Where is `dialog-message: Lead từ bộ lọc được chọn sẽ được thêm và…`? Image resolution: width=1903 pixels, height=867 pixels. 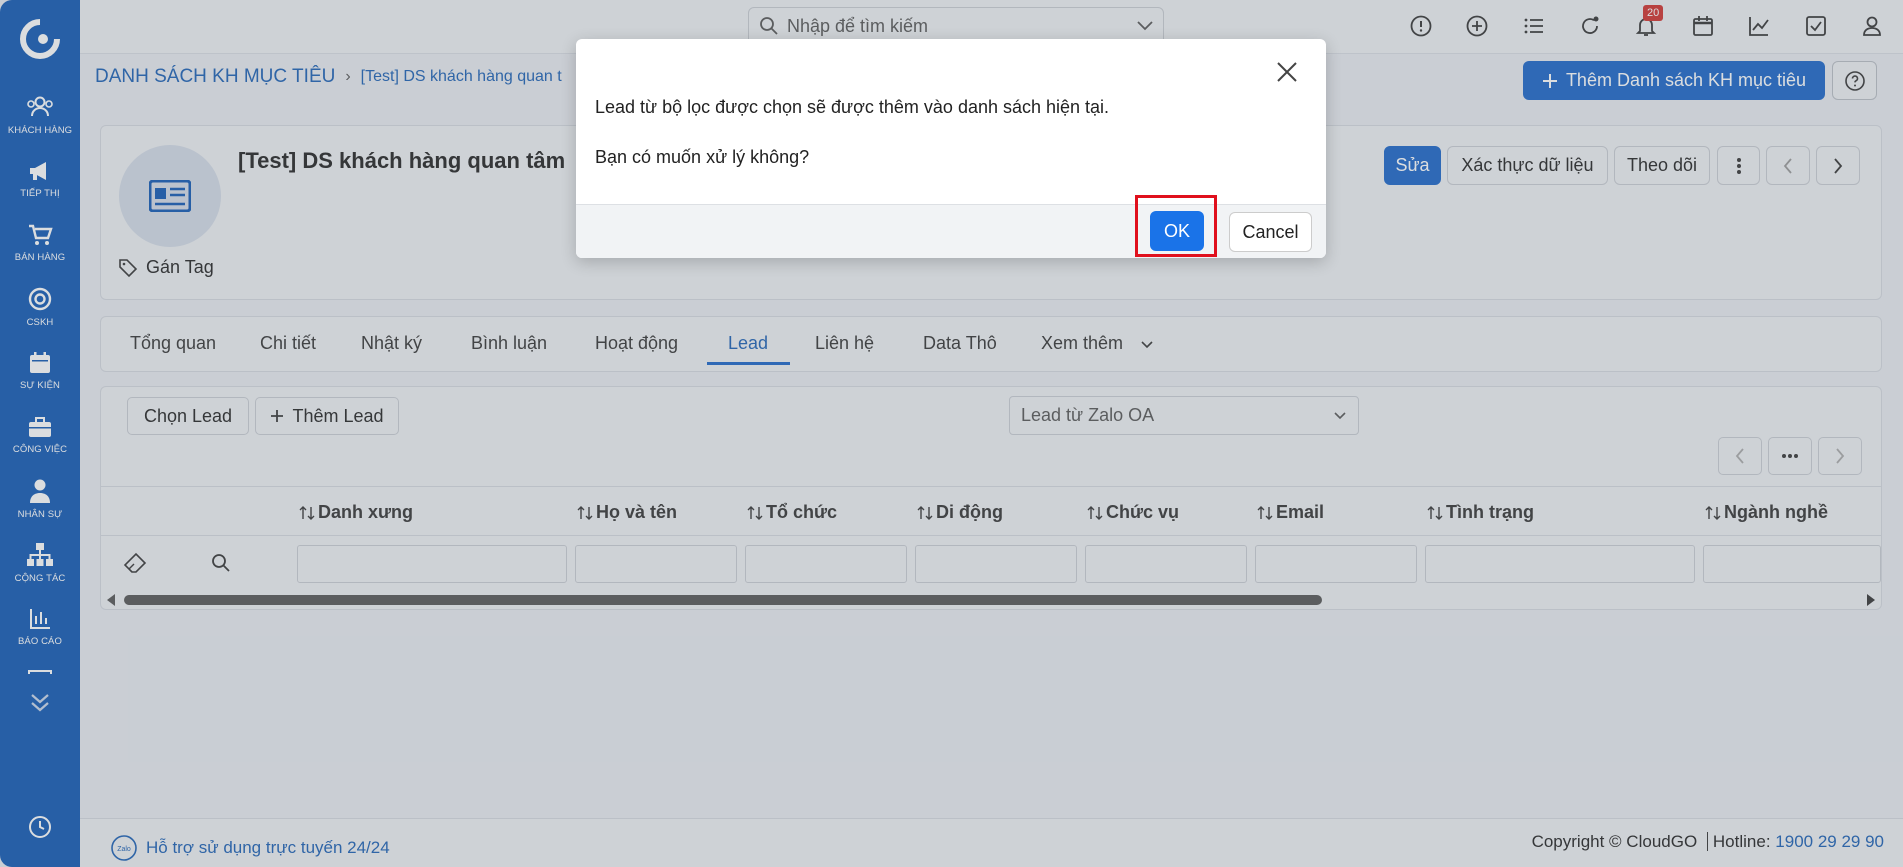 dialog-message: Lead từ bộ lọc được chọn sẽ được thêm và… is located at coordinates (852, 107).